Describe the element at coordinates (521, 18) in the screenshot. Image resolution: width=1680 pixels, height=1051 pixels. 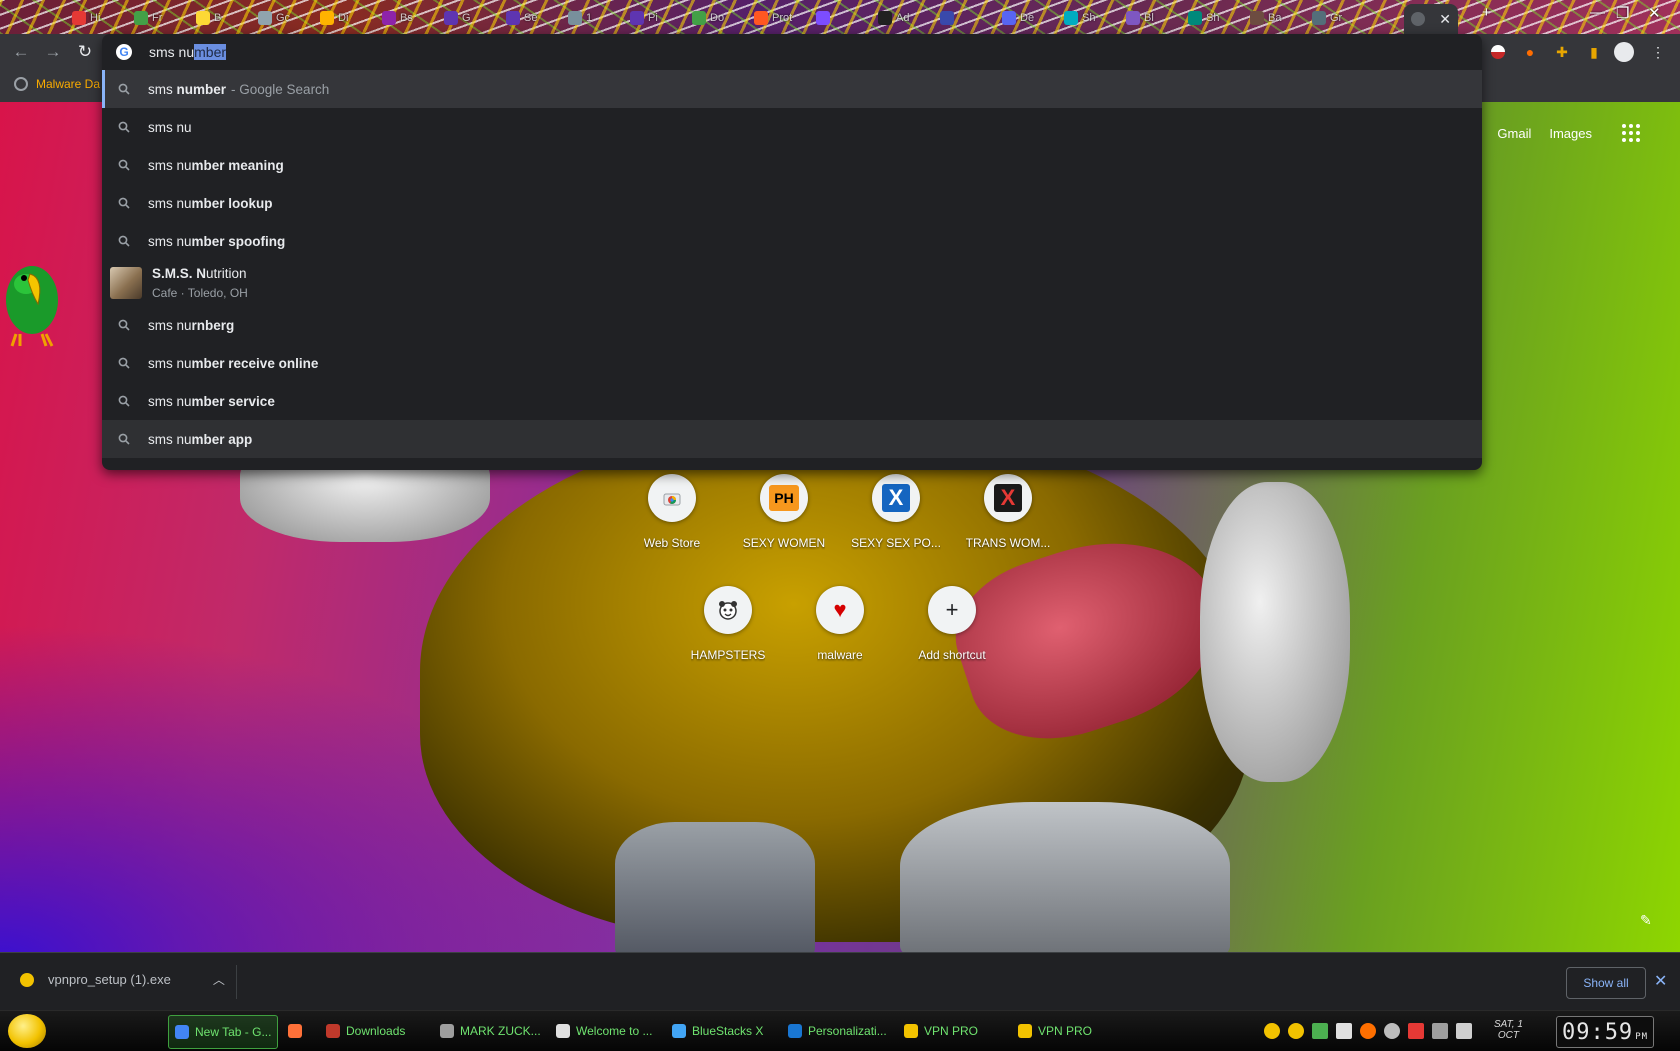
I see `browser-tab: Se` at that location.